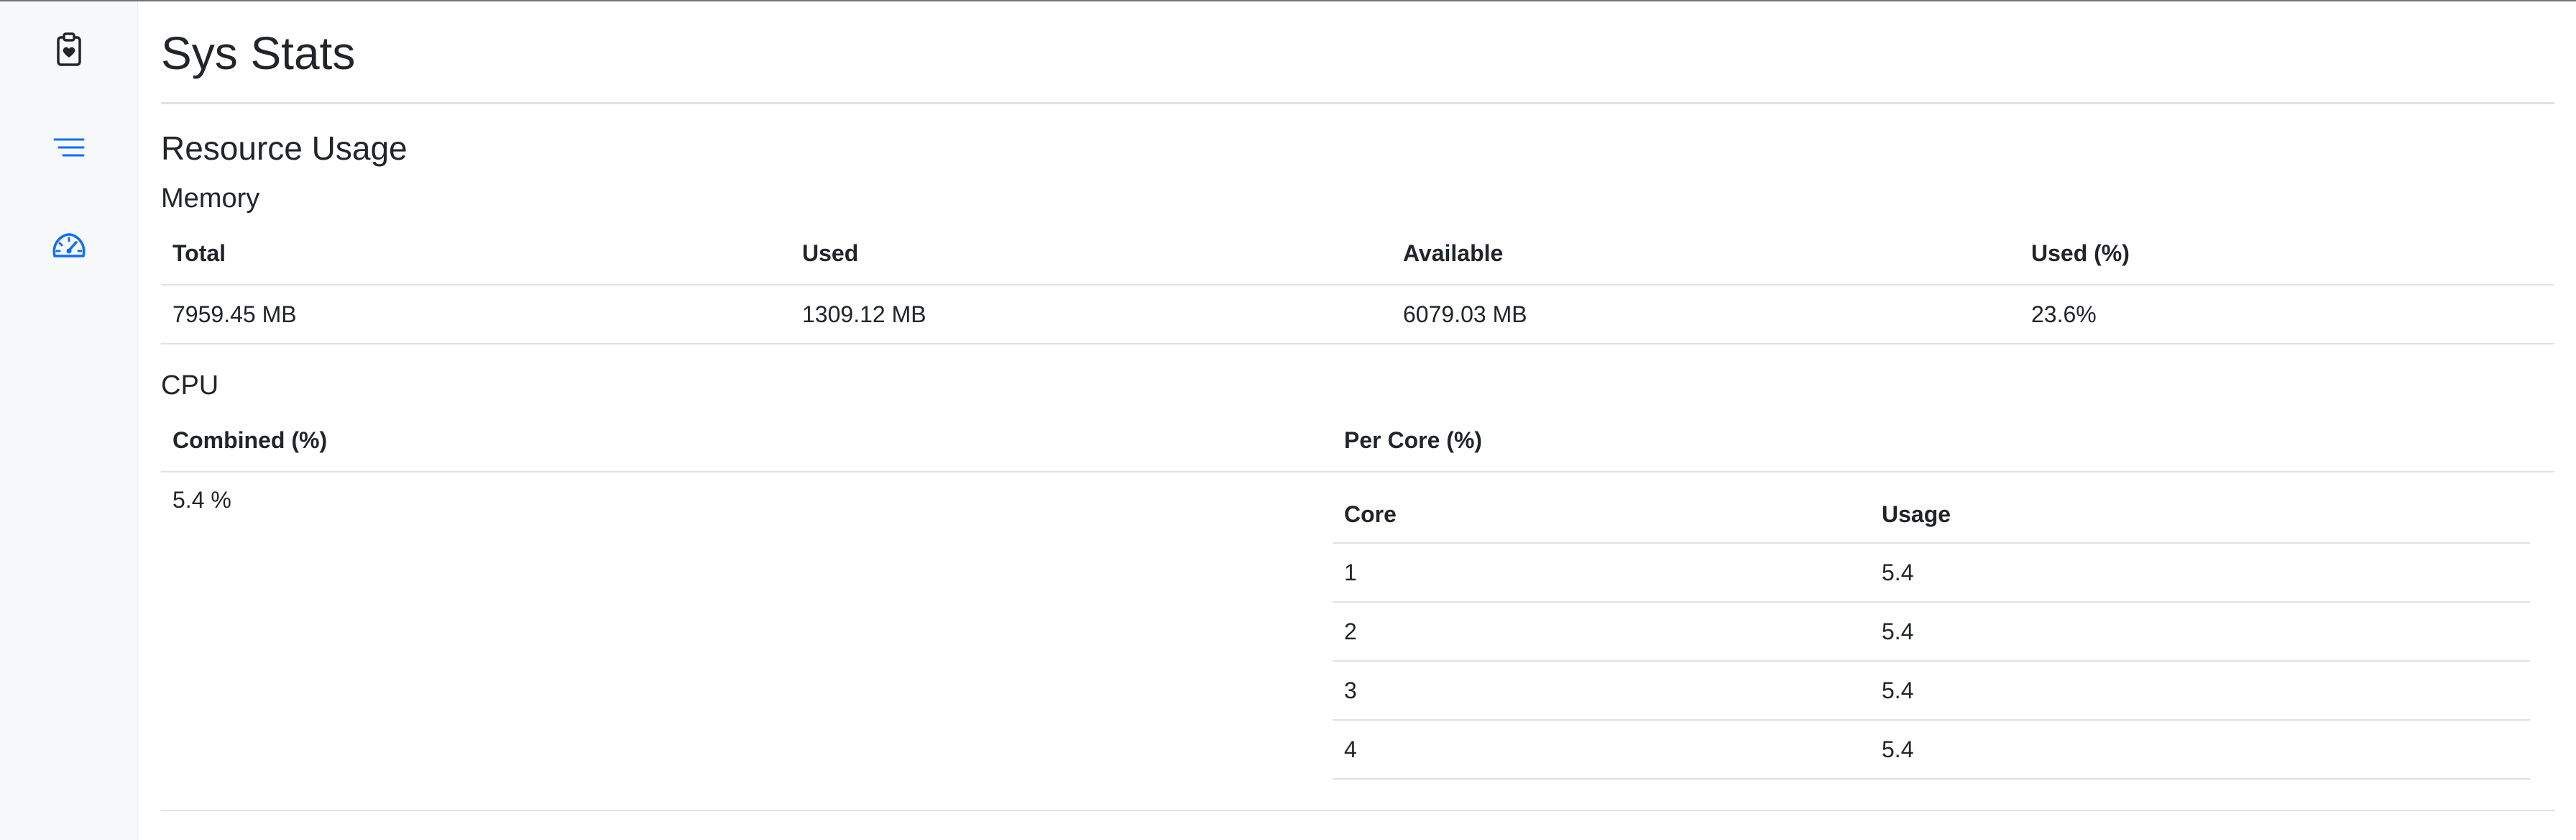  Describe the element at coordinates (1601, 750) in the screenshot. I see `core-number: 4` at that location.